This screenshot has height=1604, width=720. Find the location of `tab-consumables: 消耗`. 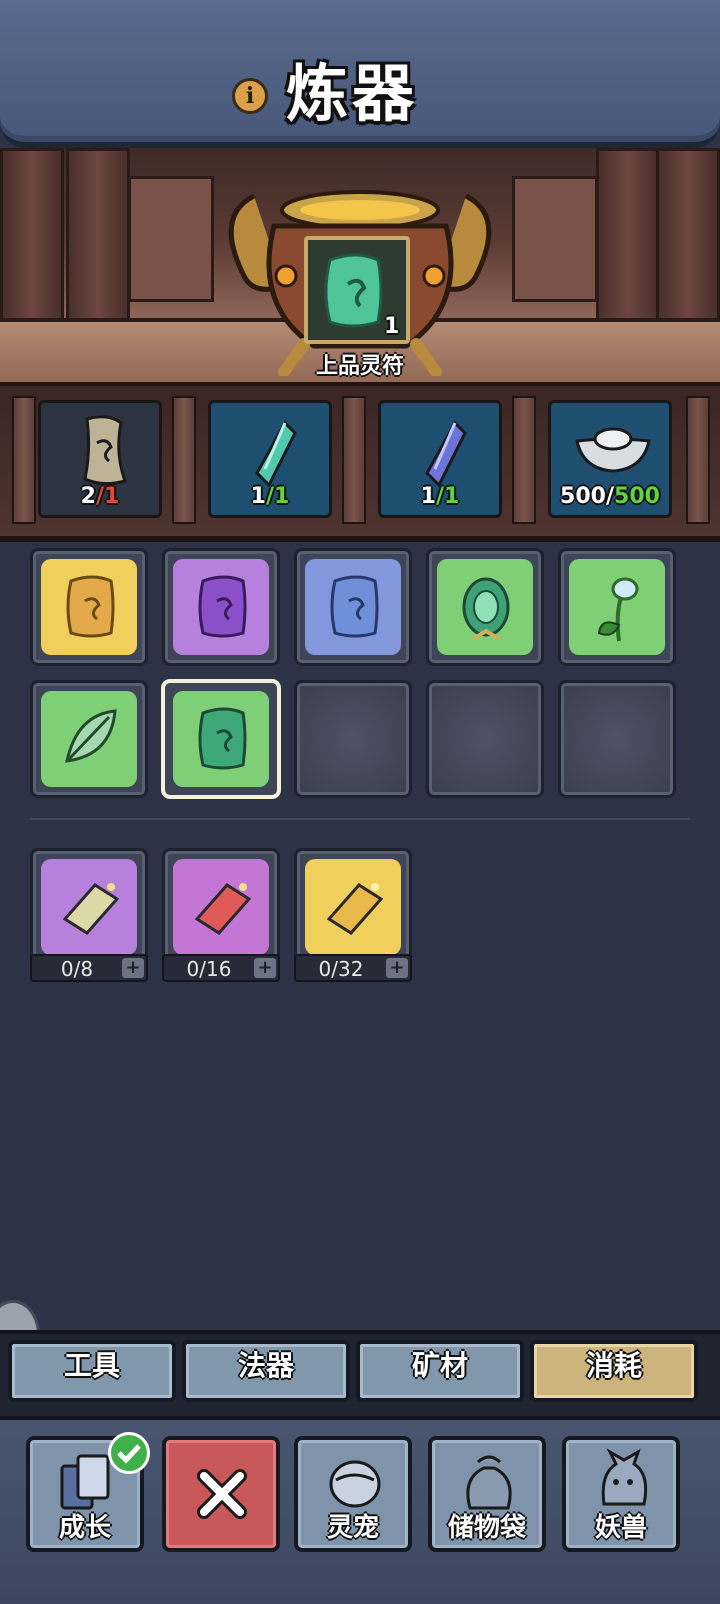

tab-consumables: 消耗 is located at coordinates (614, 1371).